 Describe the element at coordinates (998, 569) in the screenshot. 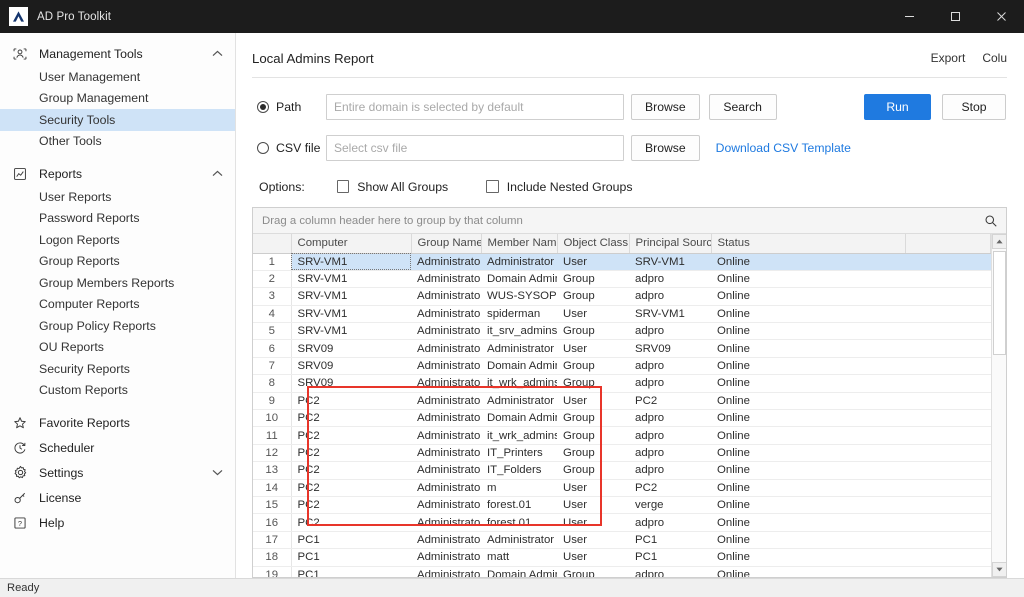

I see `scroll-down-icon` at that location.